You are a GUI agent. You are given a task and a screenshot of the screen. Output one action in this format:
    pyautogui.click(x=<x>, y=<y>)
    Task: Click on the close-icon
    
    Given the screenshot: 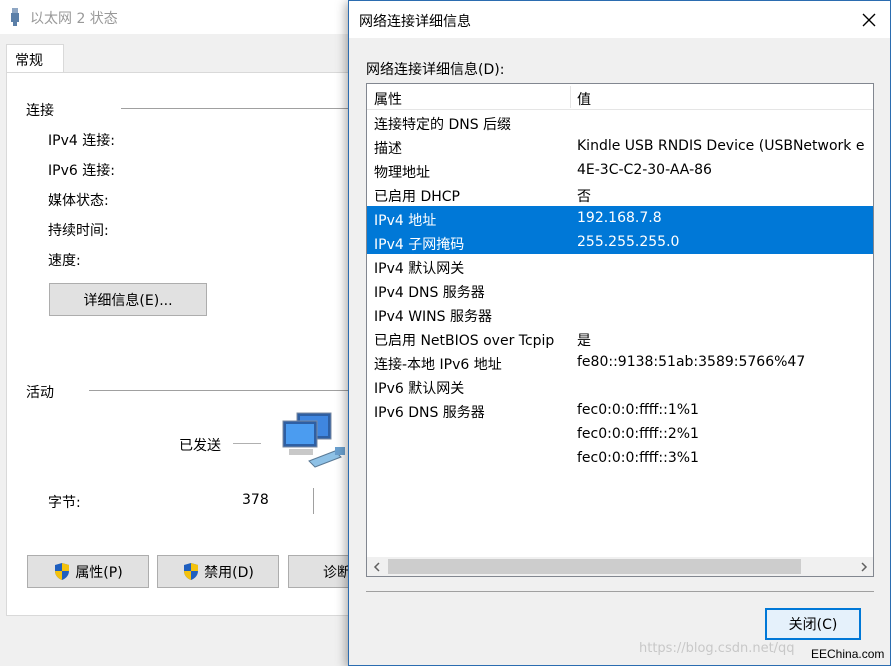 What is the action you would take?
    pyautogui.click(x=869, y=20)
    